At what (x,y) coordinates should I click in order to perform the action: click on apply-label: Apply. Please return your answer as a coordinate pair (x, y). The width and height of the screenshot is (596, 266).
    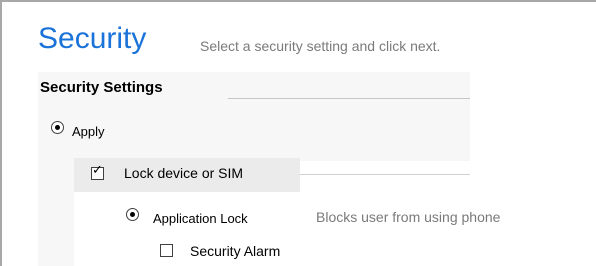
    Looking at the image, I should click on (88, 131).